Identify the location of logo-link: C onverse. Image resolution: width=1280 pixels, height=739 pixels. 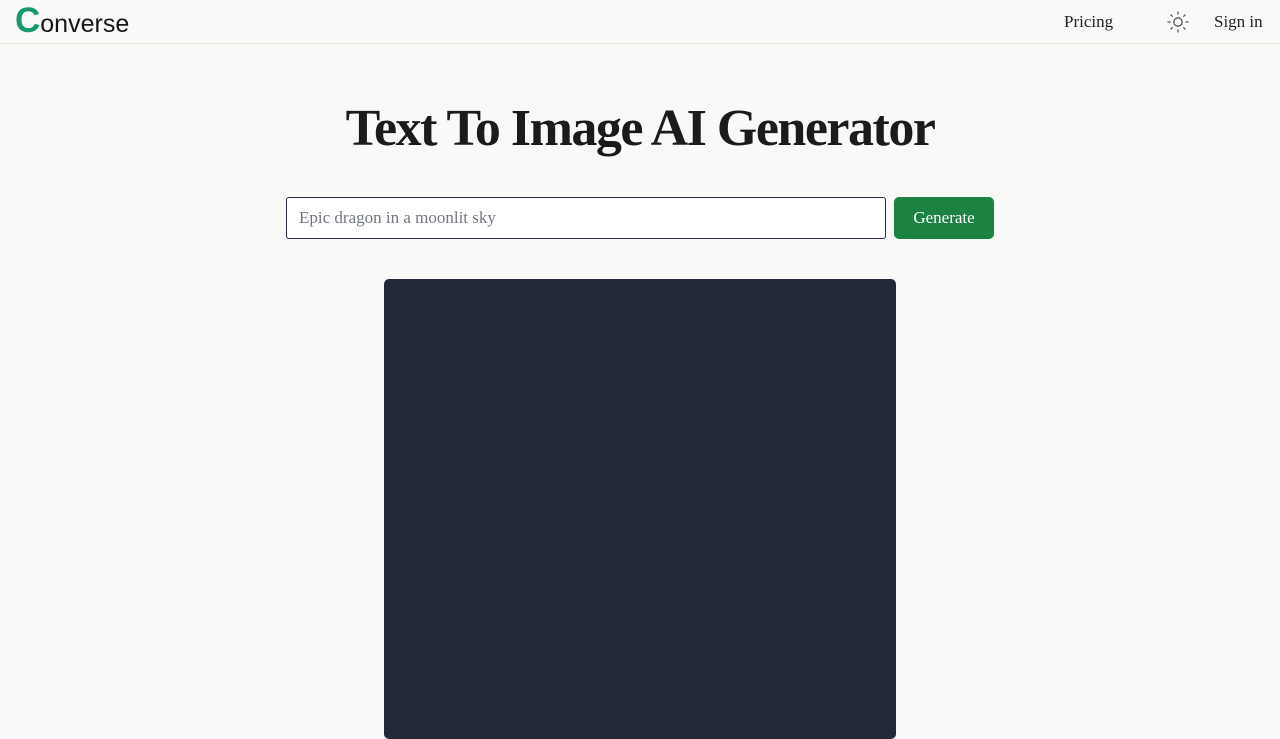
(72, 22).